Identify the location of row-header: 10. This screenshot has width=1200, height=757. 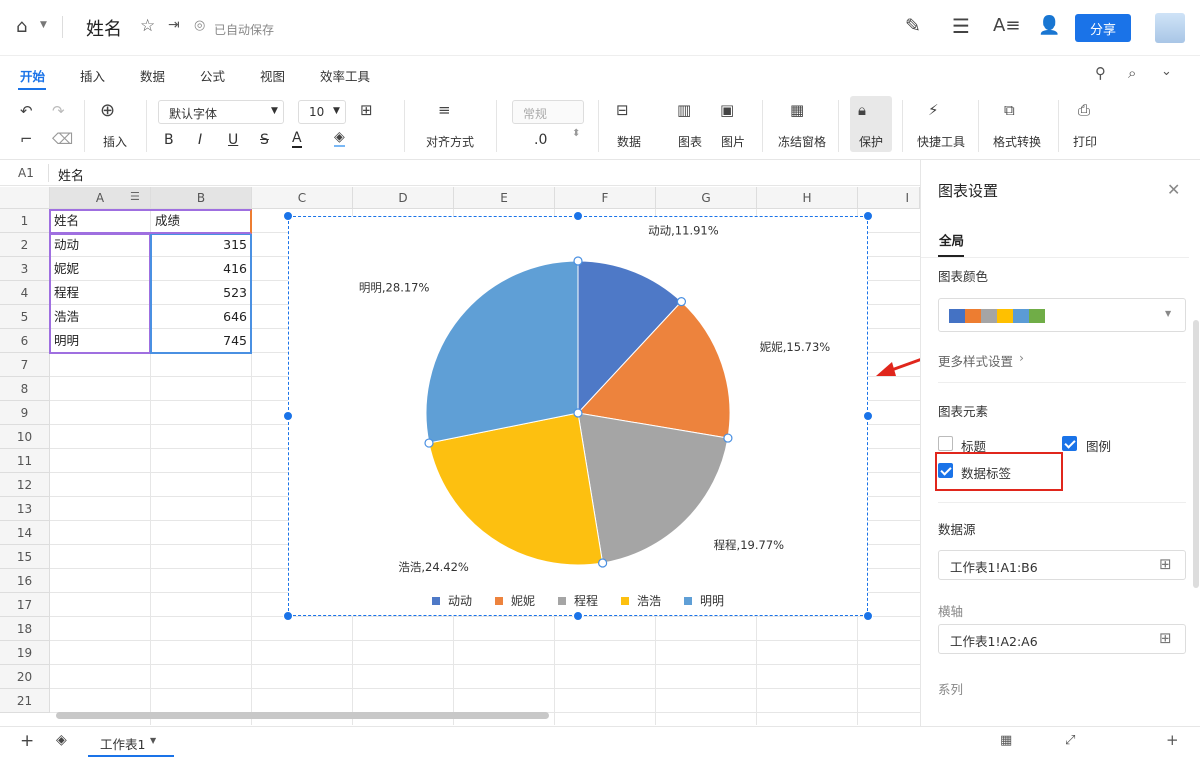
(25, 437).